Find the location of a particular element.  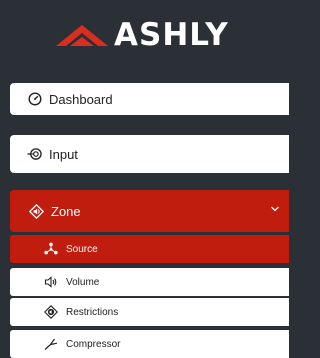

zone-subitem-source: Source is located at coordinates (149, 249).